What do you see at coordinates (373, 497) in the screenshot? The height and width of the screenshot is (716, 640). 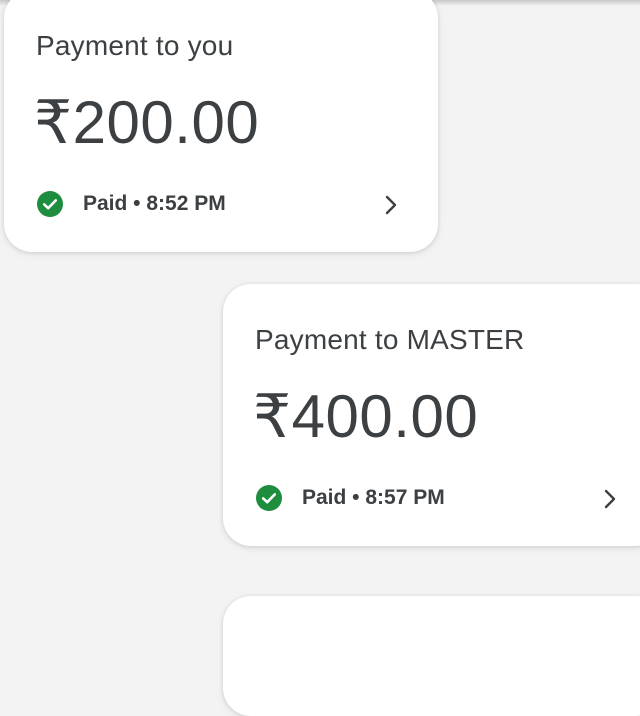 I see `transaction-status-text: Paid • 8:57 PM` at bounding box center [373, 497].